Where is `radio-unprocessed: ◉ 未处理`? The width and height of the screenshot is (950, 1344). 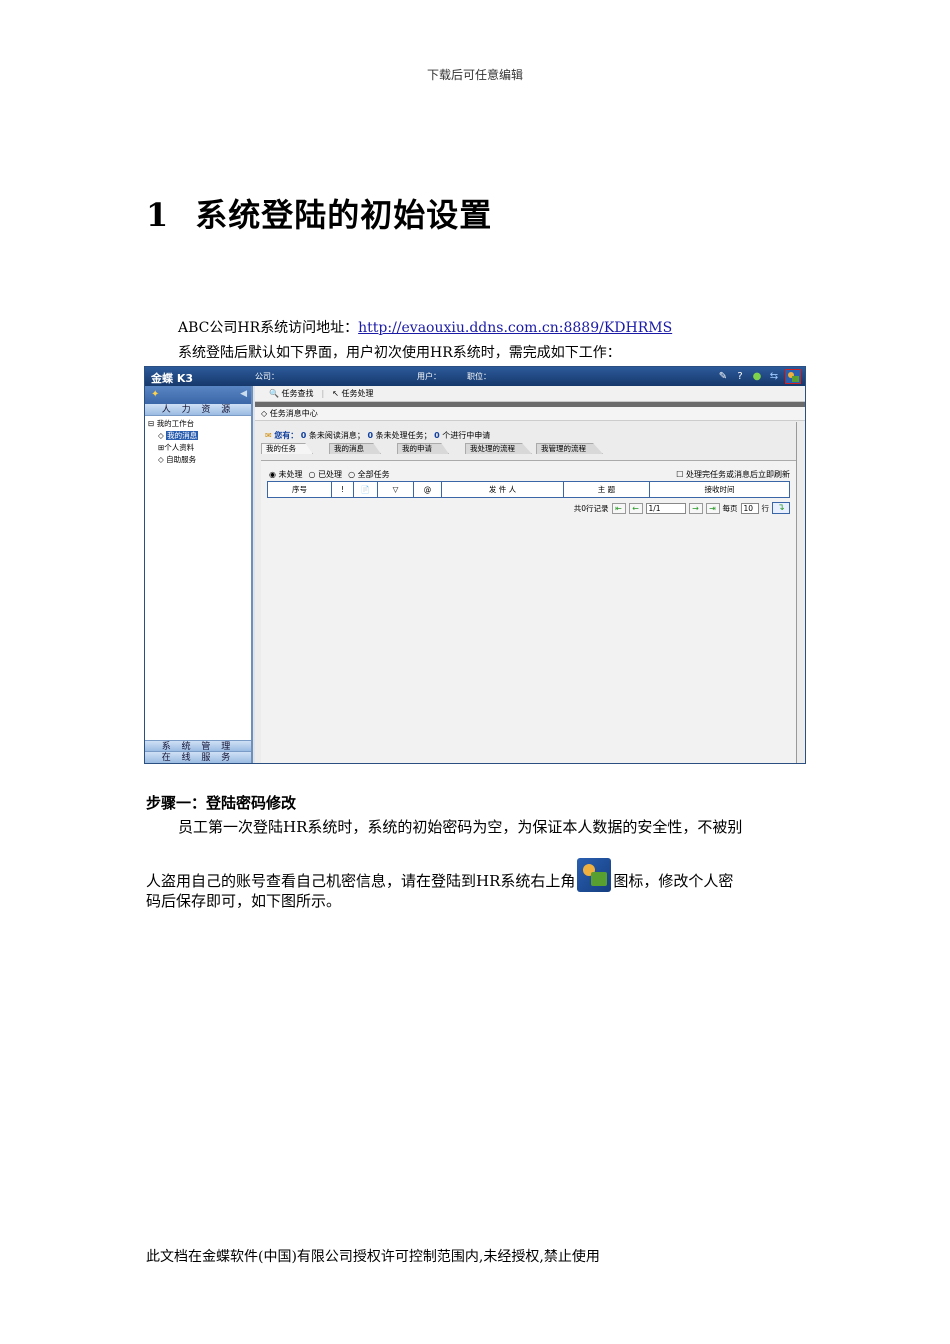 radio-unprocessed: ◉ 未处理 is located at coordinates (286, 474).